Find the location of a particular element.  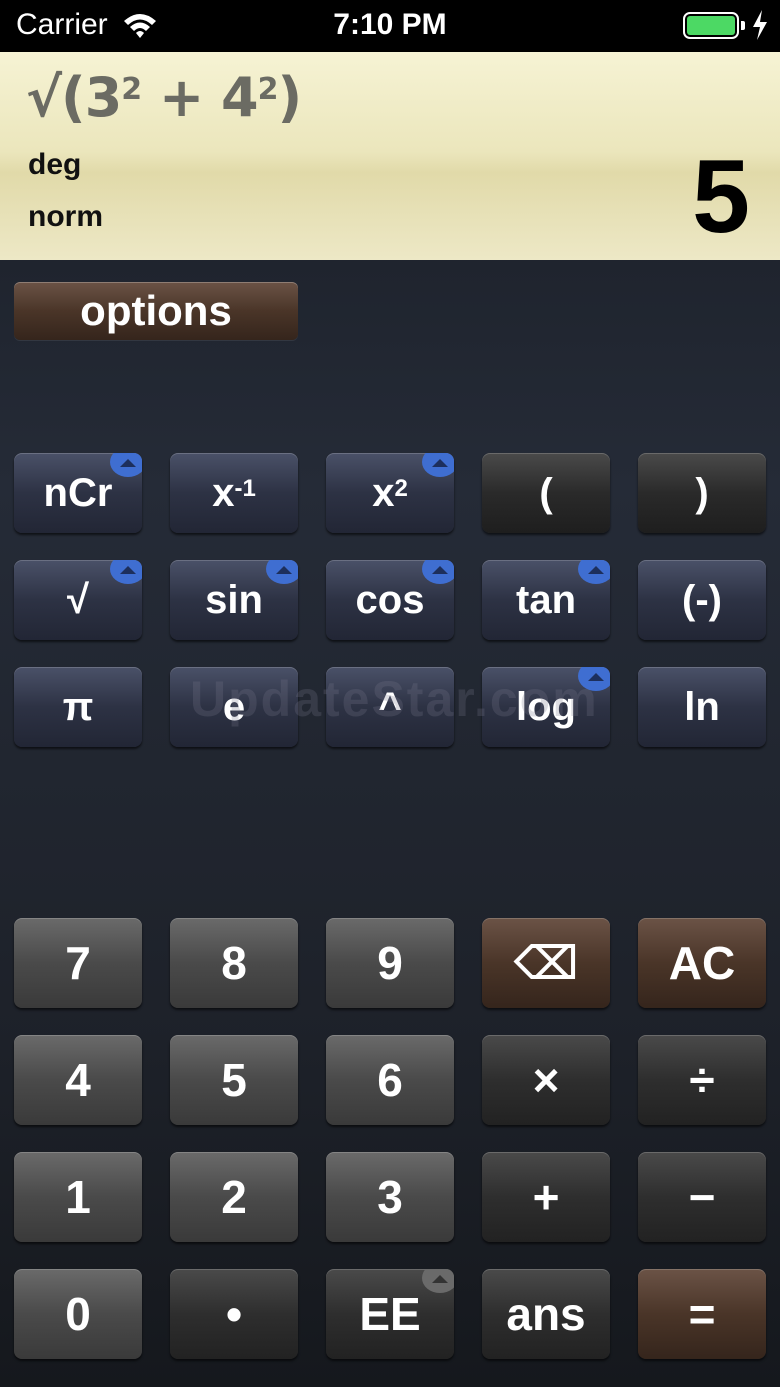

expr-exp1: 2 is located at coordinates (131, 89).